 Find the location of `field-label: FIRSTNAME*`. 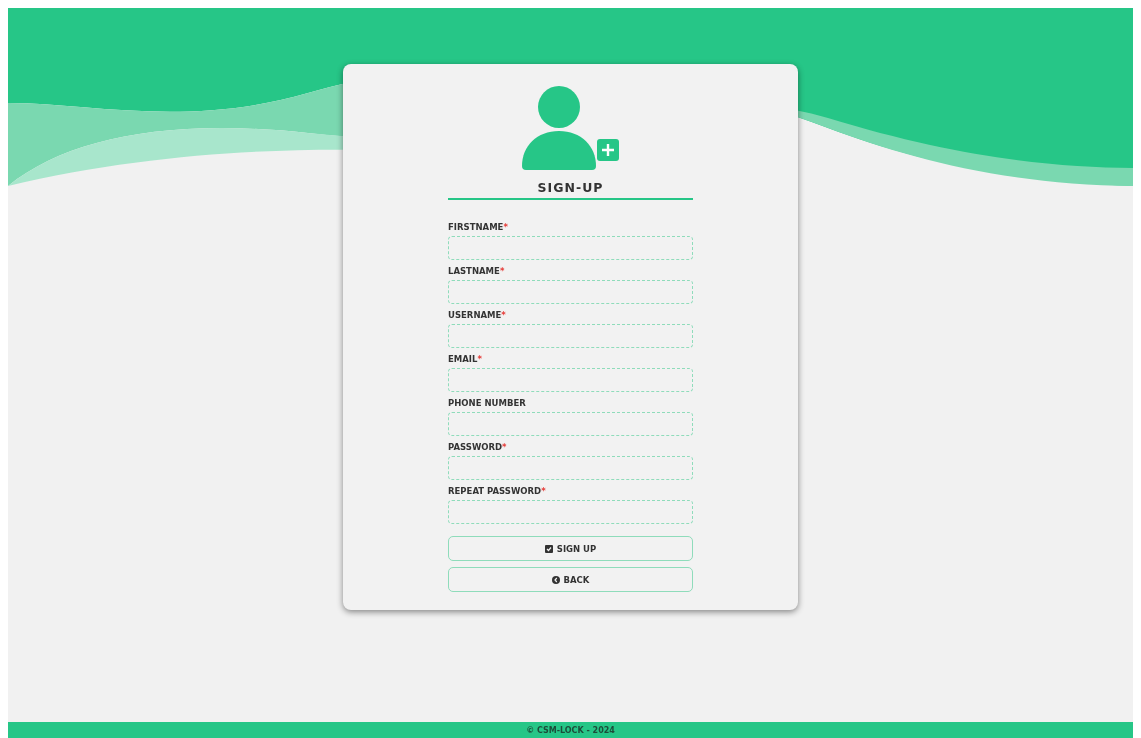

field-label: FIRSTNAME* is located at coordinates (478, 228).